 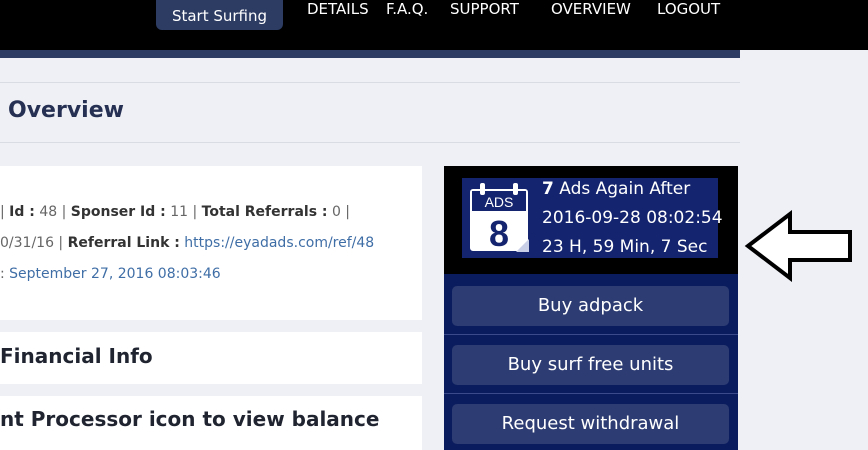 I want to click on page-title: Overview, so click(x=66, y=110).